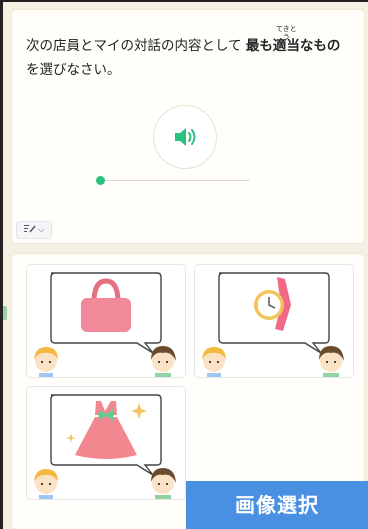 The height and width of the screenshot is (529, 368). Describe the element at coordinates (5, 313) in the screenshot. I see `scroll-indicator` at that location.